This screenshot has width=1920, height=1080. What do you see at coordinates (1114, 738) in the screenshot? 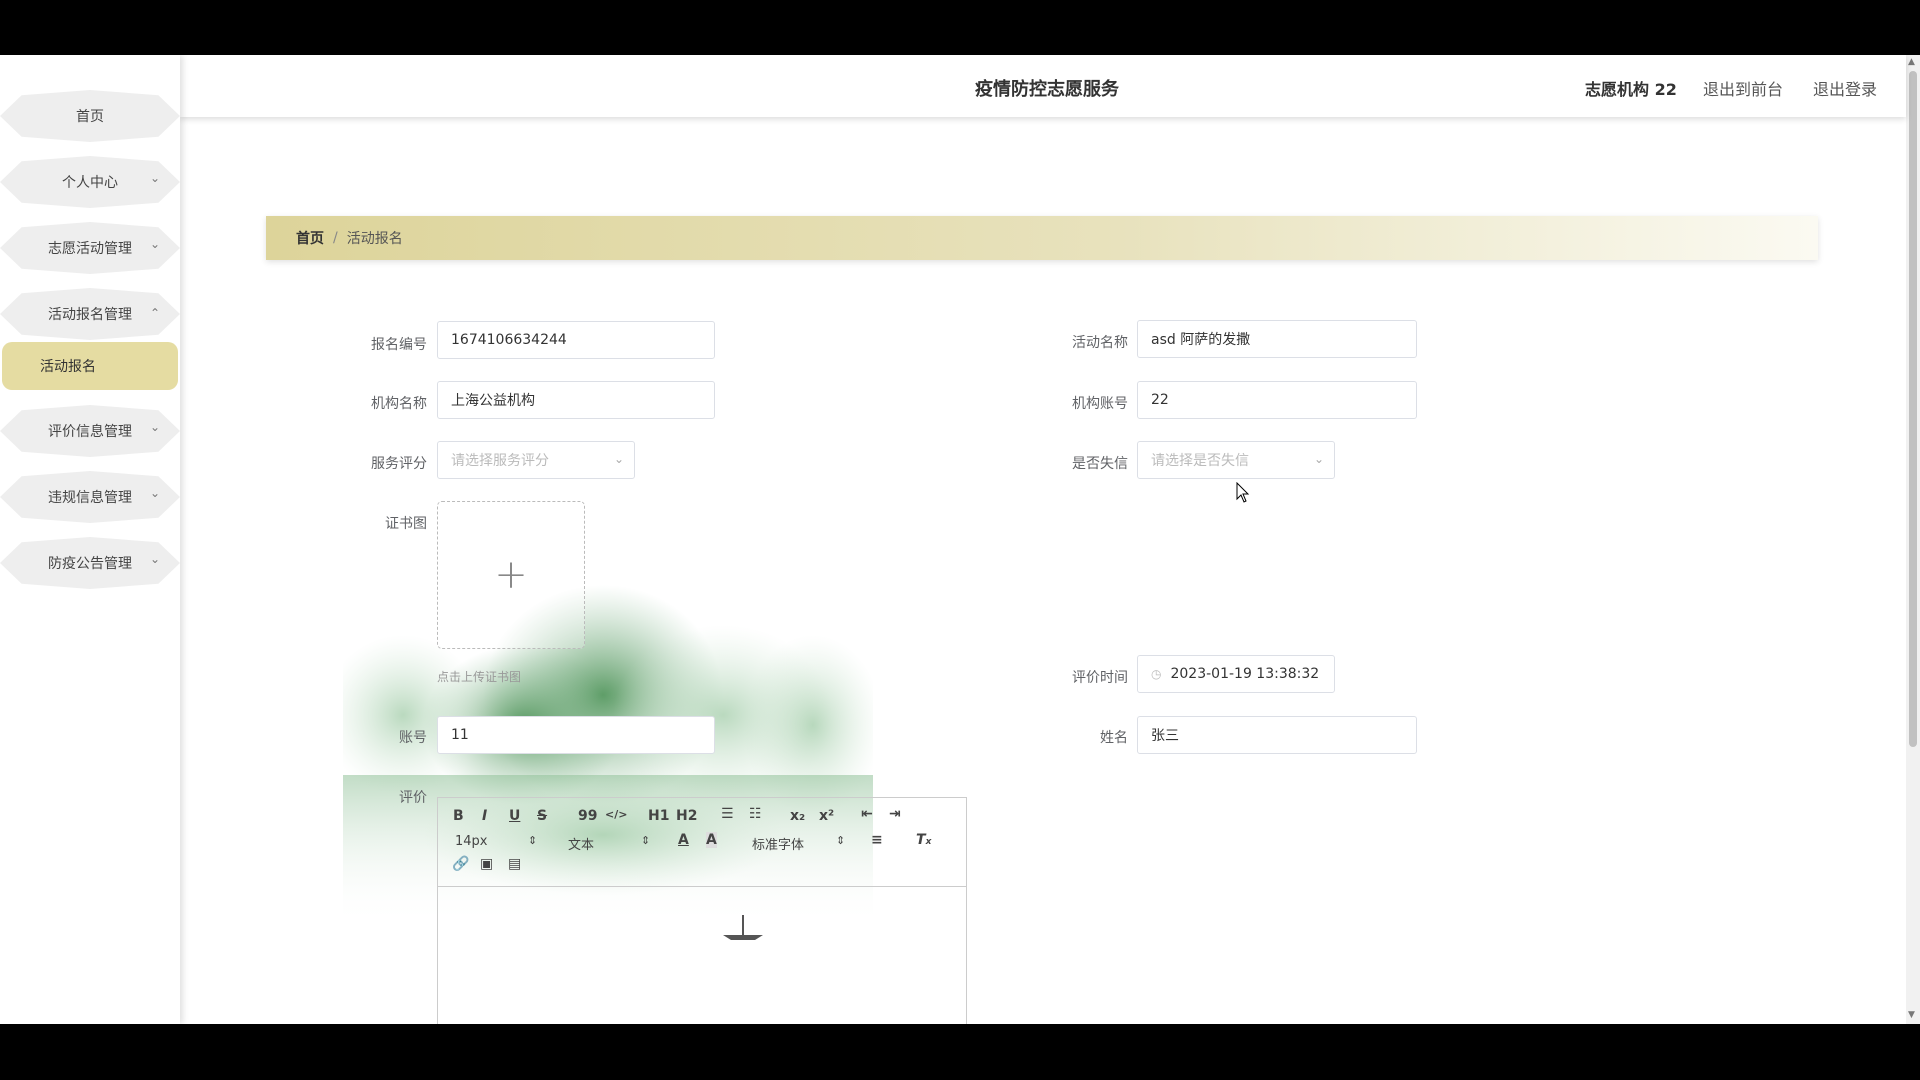
I see `name-label: 姓名` at bounding box center [1114, 738].